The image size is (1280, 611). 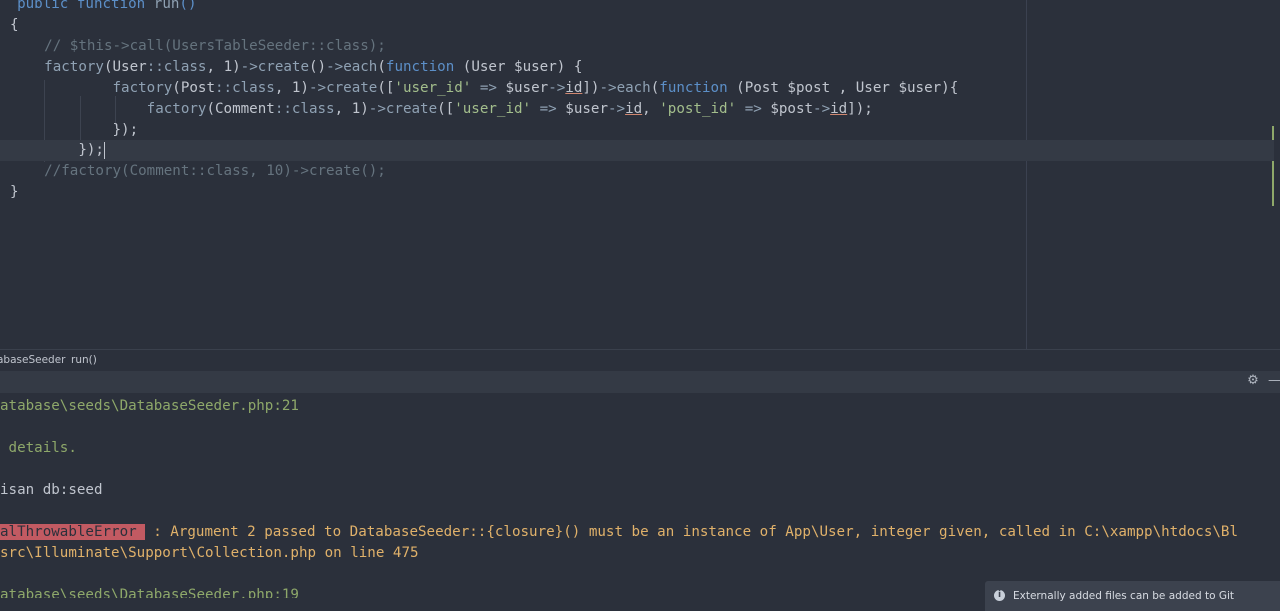 I want to click on breadcrumb-method: run(), so click(x=84, y=360).